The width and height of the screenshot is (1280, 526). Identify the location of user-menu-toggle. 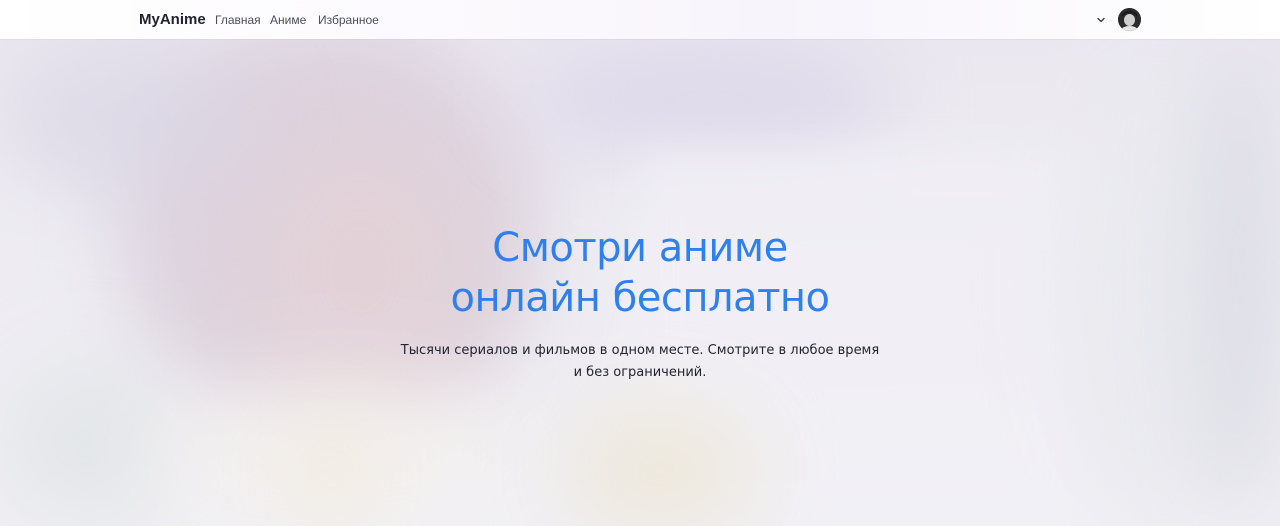
(1120, 19).